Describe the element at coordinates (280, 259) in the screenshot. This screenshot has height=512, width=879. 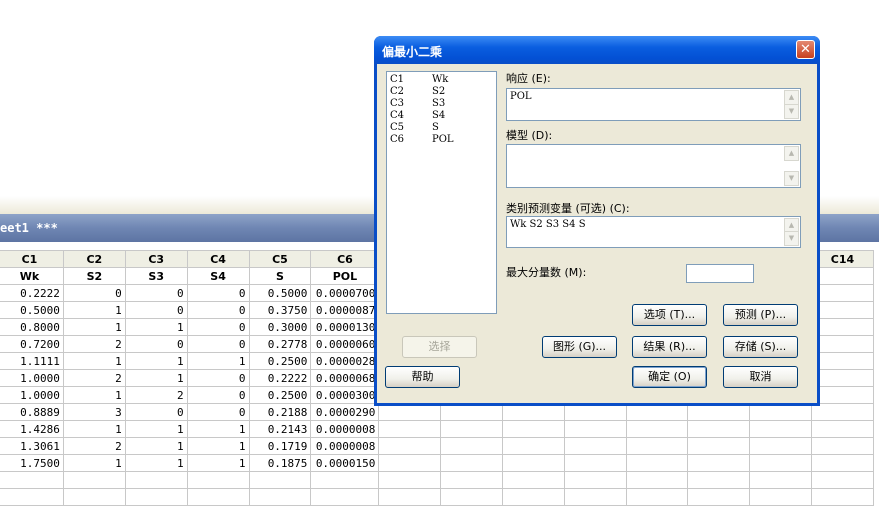
I see `column-header: C5` at that location.